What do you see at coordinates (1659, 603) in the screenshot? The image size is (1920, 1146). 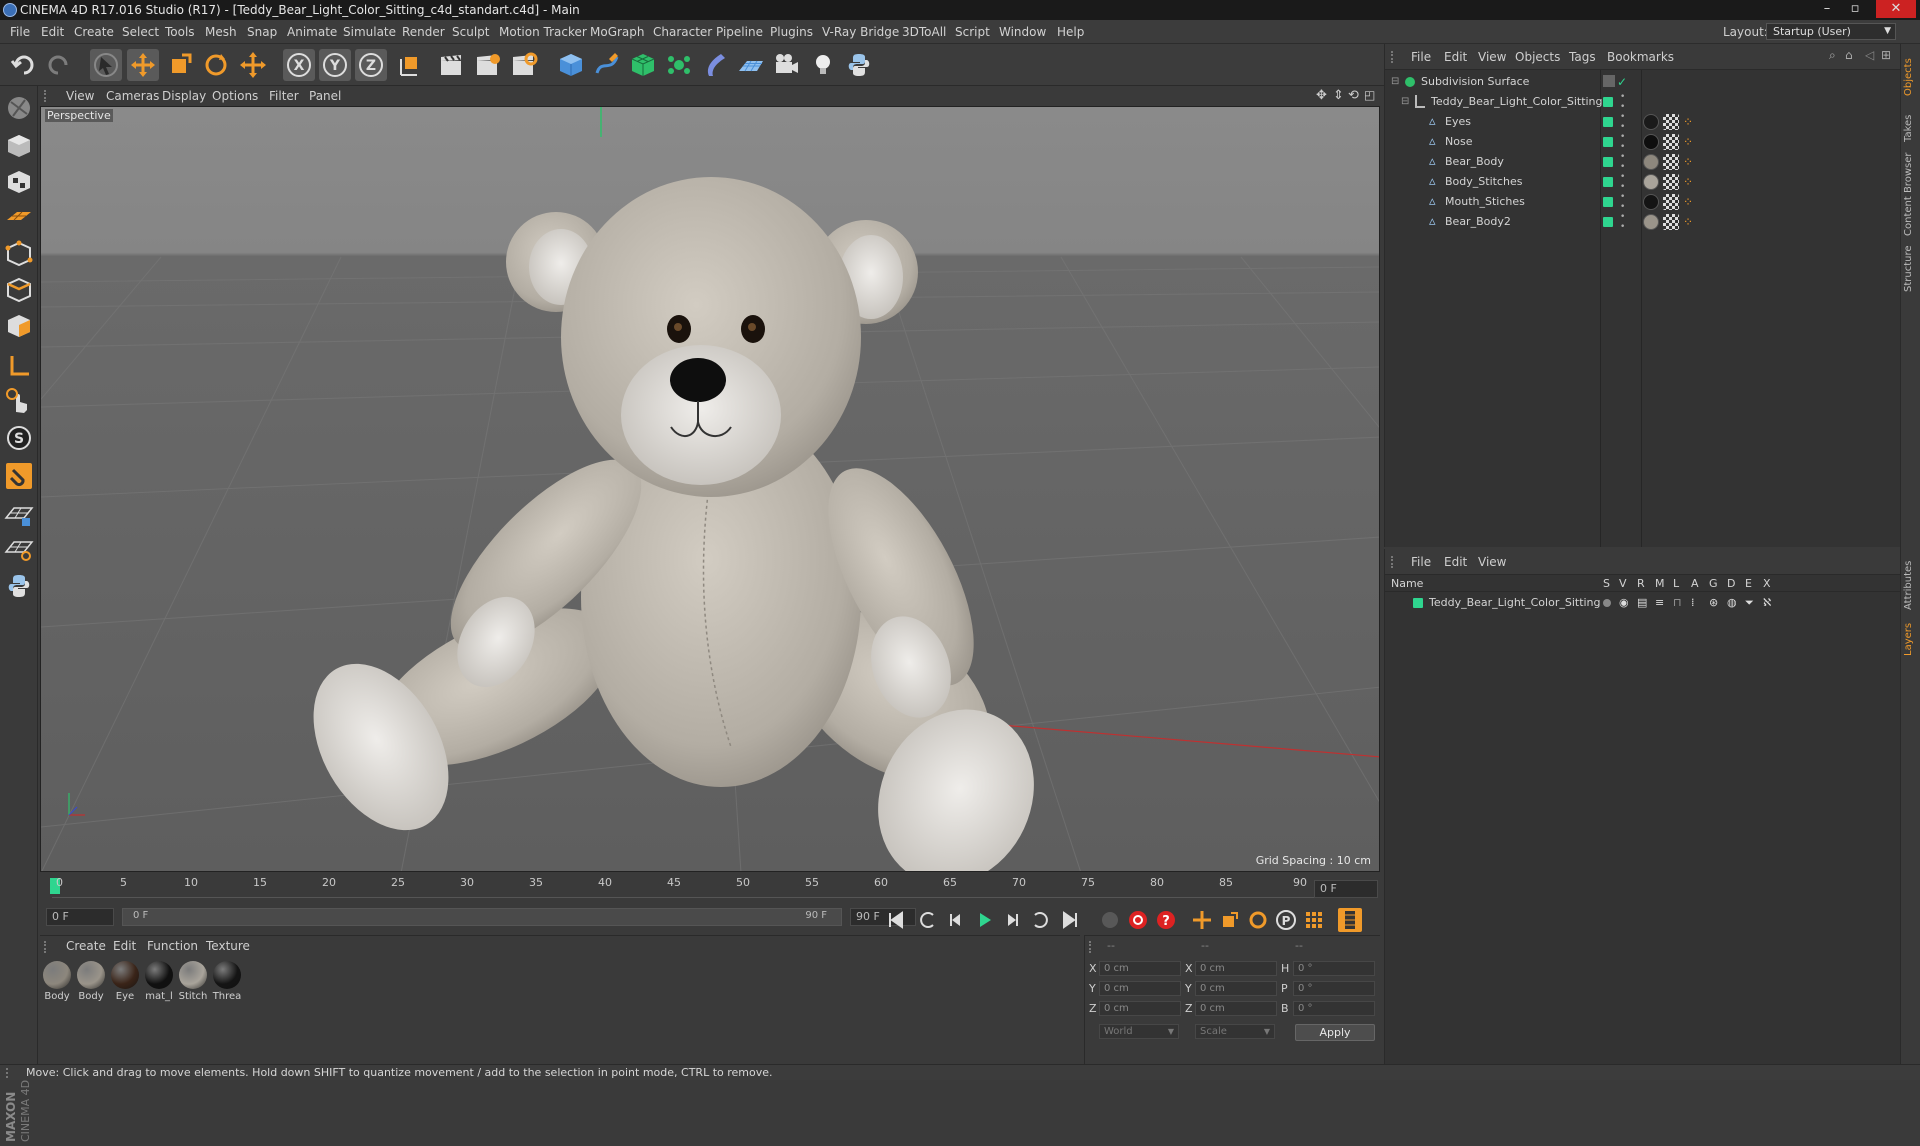 I see `manager-list-icon: ≡` at bounding box center [1659, 603].